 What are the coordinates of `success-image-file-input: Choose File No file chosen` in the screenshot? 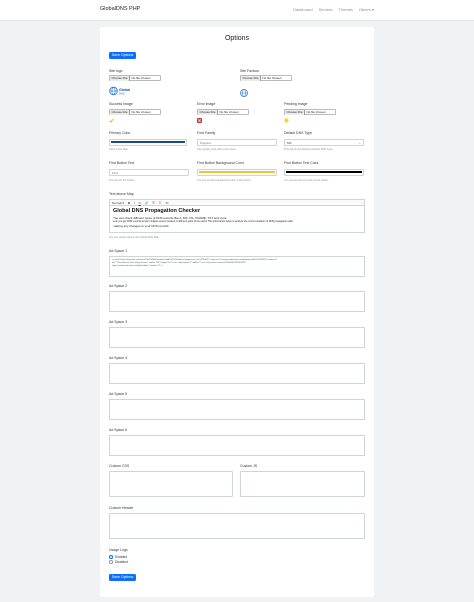 It's located at (135, 112).